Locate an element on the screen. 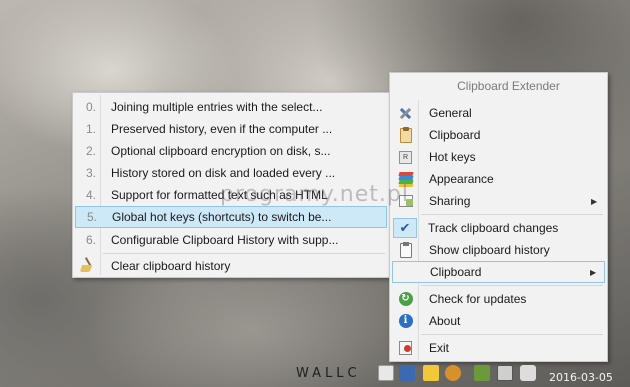  clear-history-label: Clear clipboard history is located at coordinates (171, 266).